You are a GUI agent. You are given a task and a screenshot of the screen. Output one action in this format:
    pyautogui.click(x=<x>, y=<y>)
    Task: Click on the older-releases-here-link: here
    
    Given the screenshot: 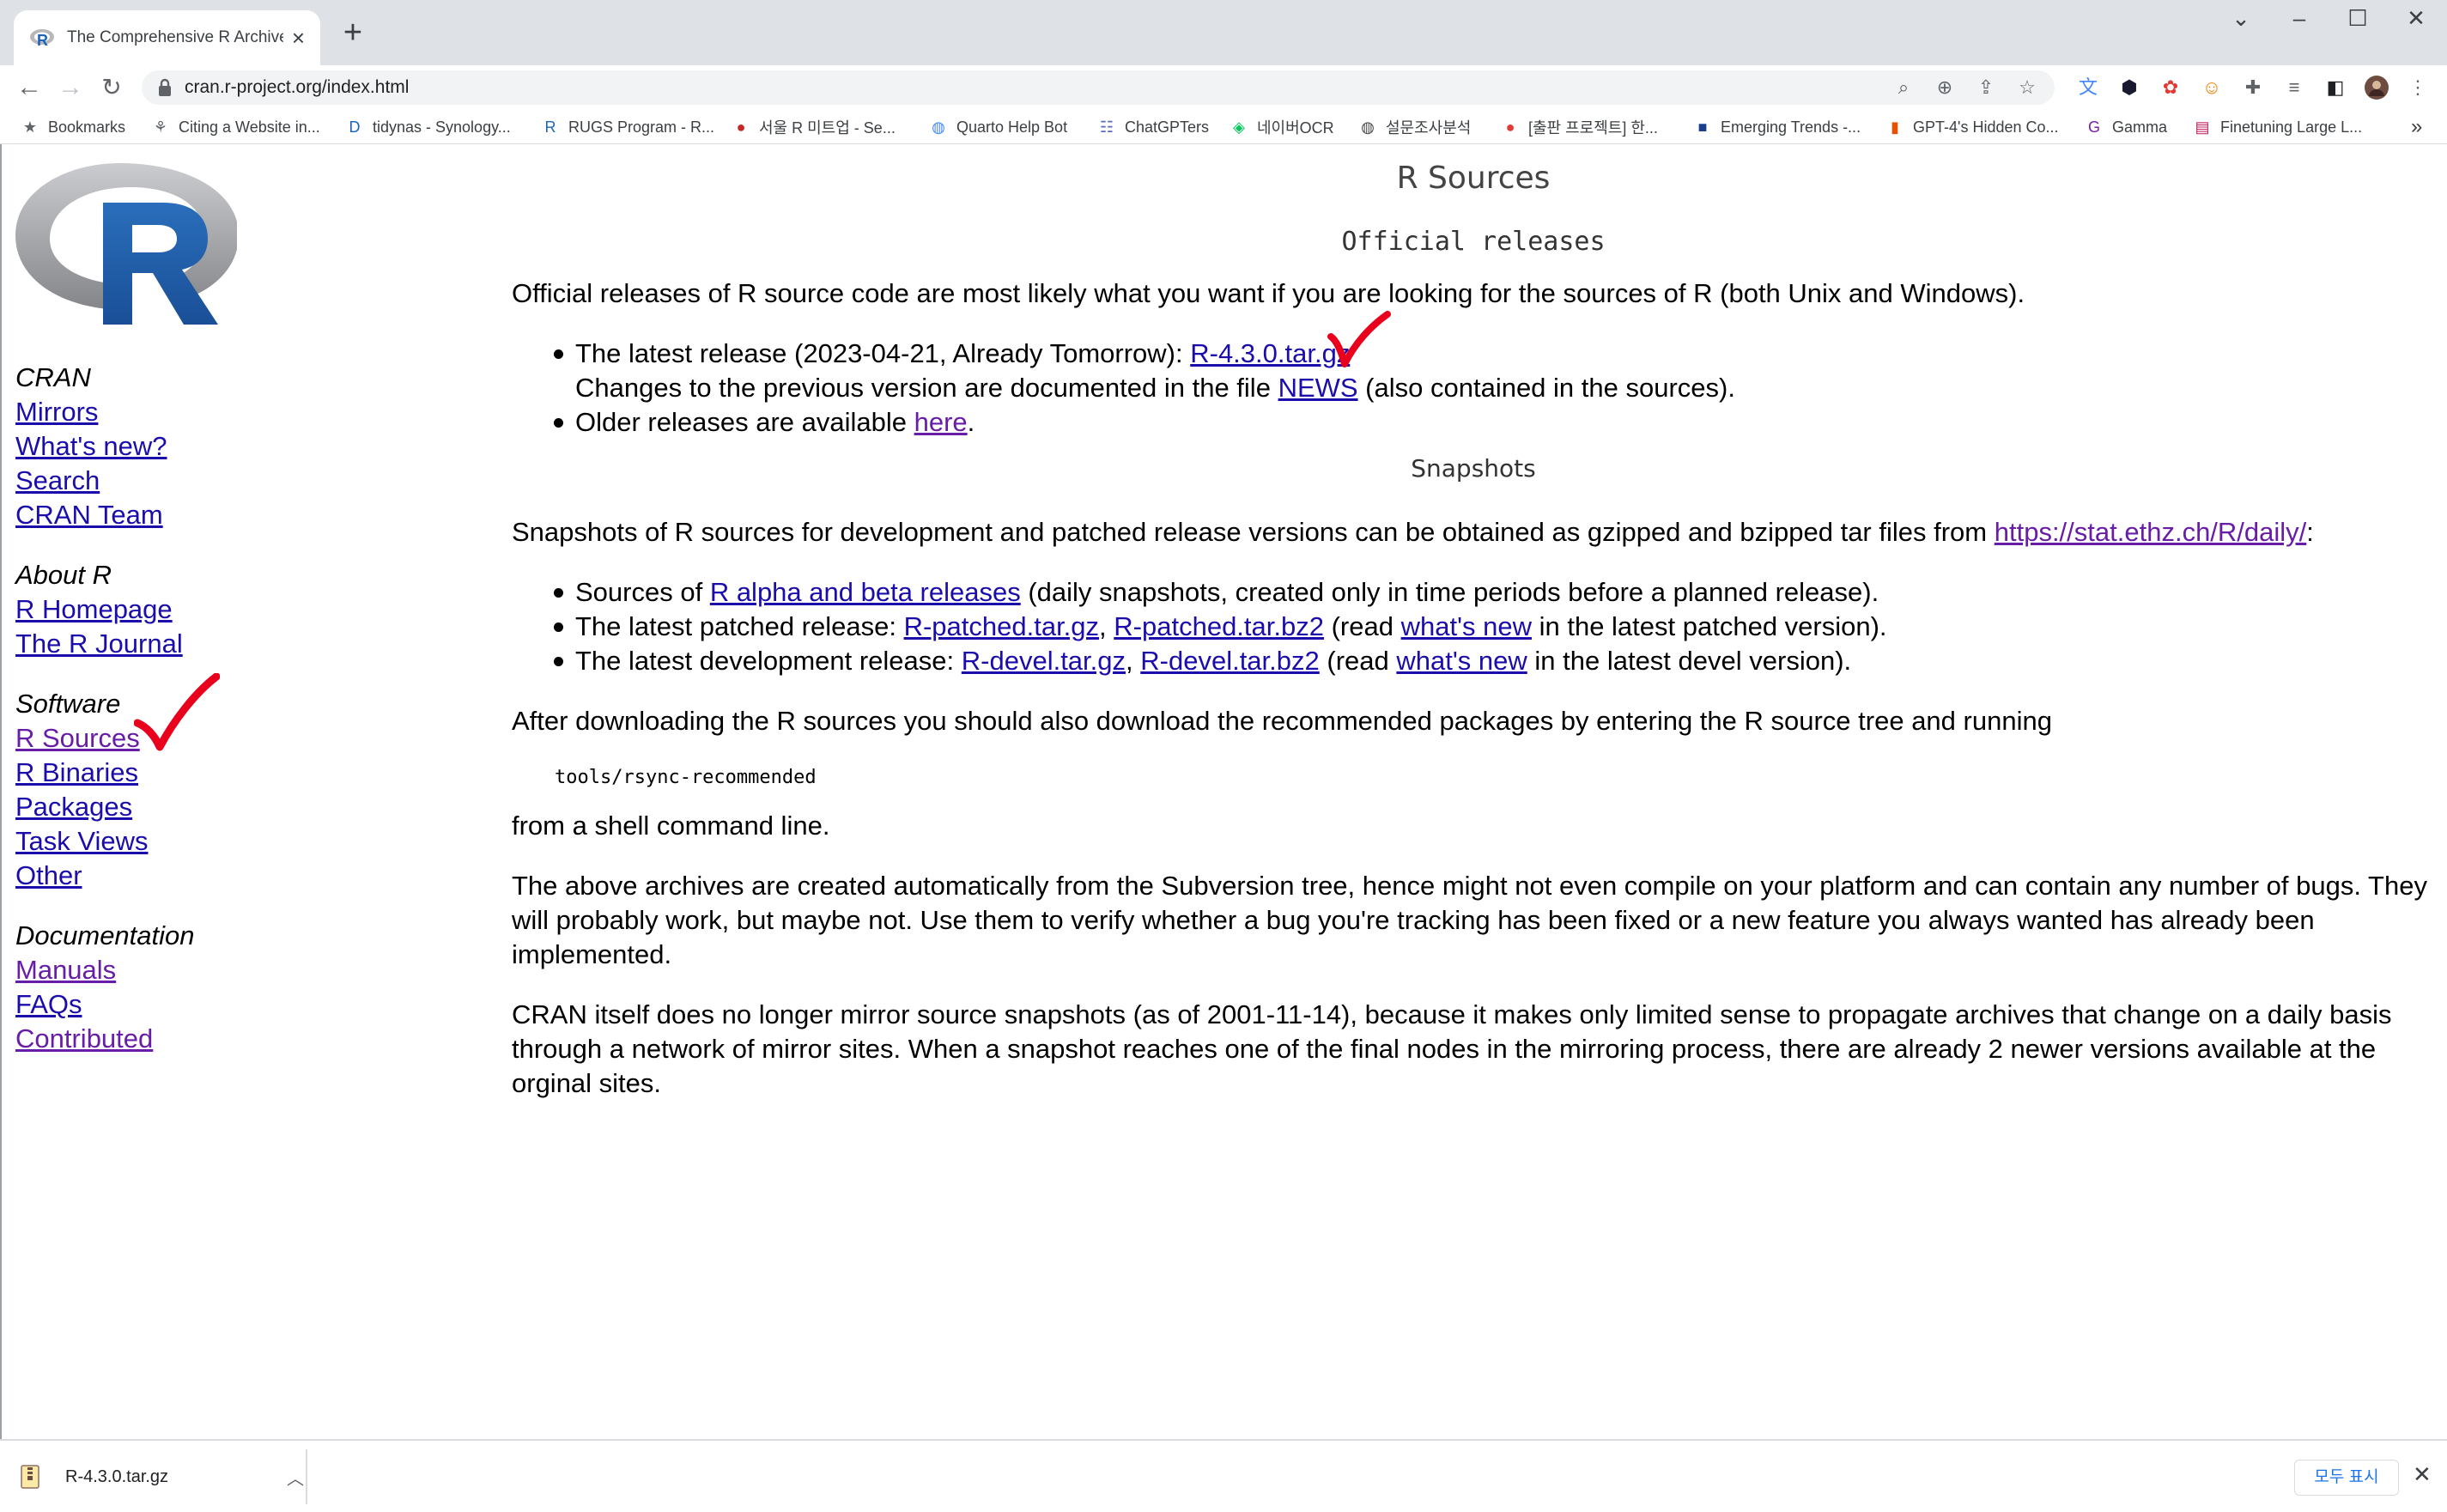 What is the action you would take?
    pyautogui.click(x=941, y=422)
    